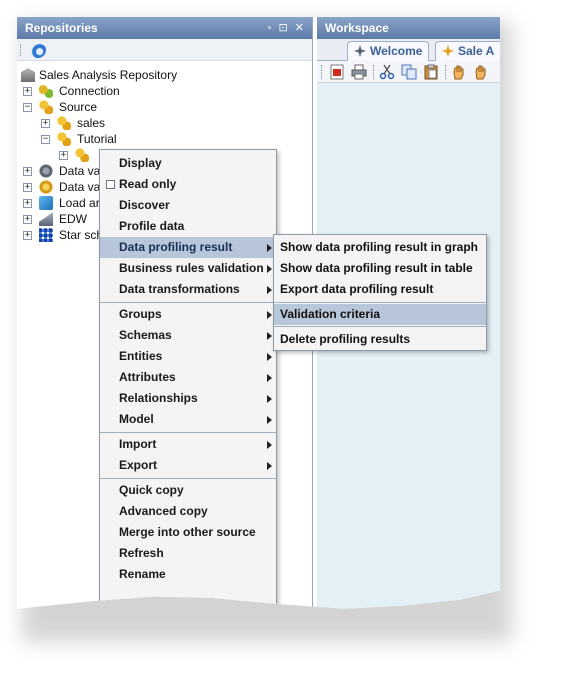 This screenshot has height=676, width=563. I want to click on menu-item-attributes: Attributes, so click(188, 377).